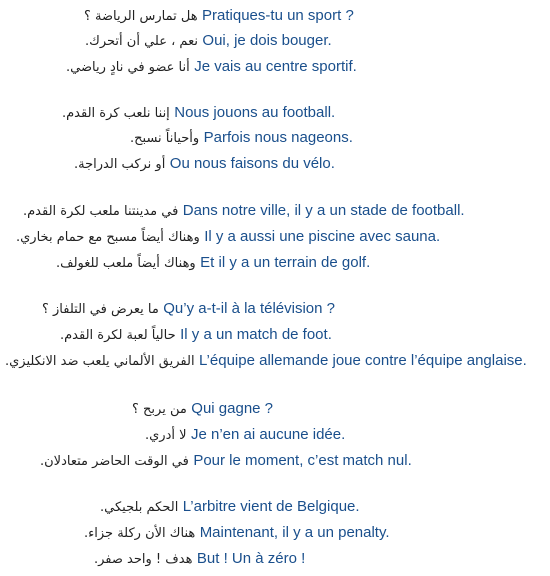 The height and width of the screenshot is (576, 550). What do you see at coordinates (159, 409) in the screenshot?
I see `arabic-text: من يربح ؟` at bounding box center [159, 409].